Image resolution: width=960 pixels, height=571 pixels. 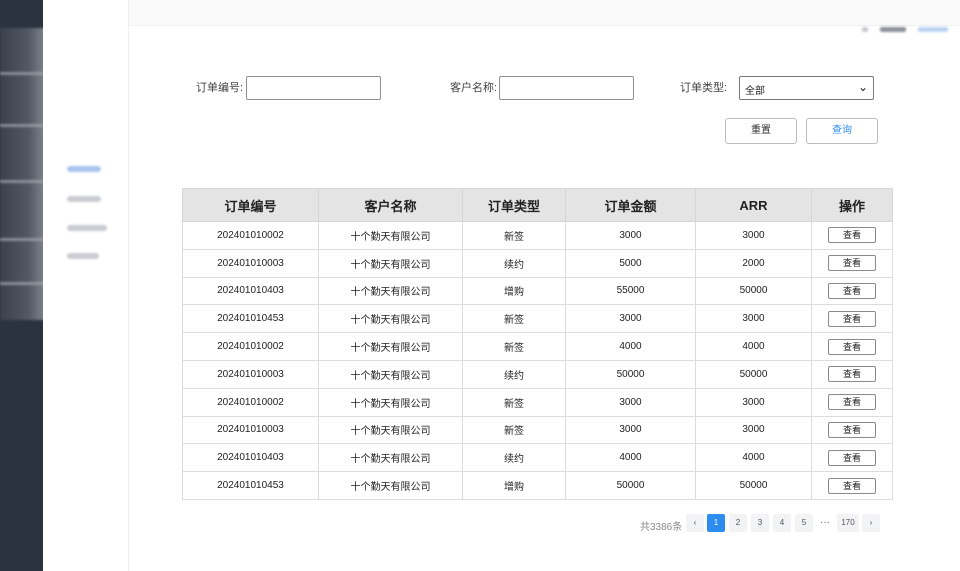 What do you see at coordinates (661, 527) in the screenshot?
I see `pagination-total: 共3386条` at bounding box center [661, 527].